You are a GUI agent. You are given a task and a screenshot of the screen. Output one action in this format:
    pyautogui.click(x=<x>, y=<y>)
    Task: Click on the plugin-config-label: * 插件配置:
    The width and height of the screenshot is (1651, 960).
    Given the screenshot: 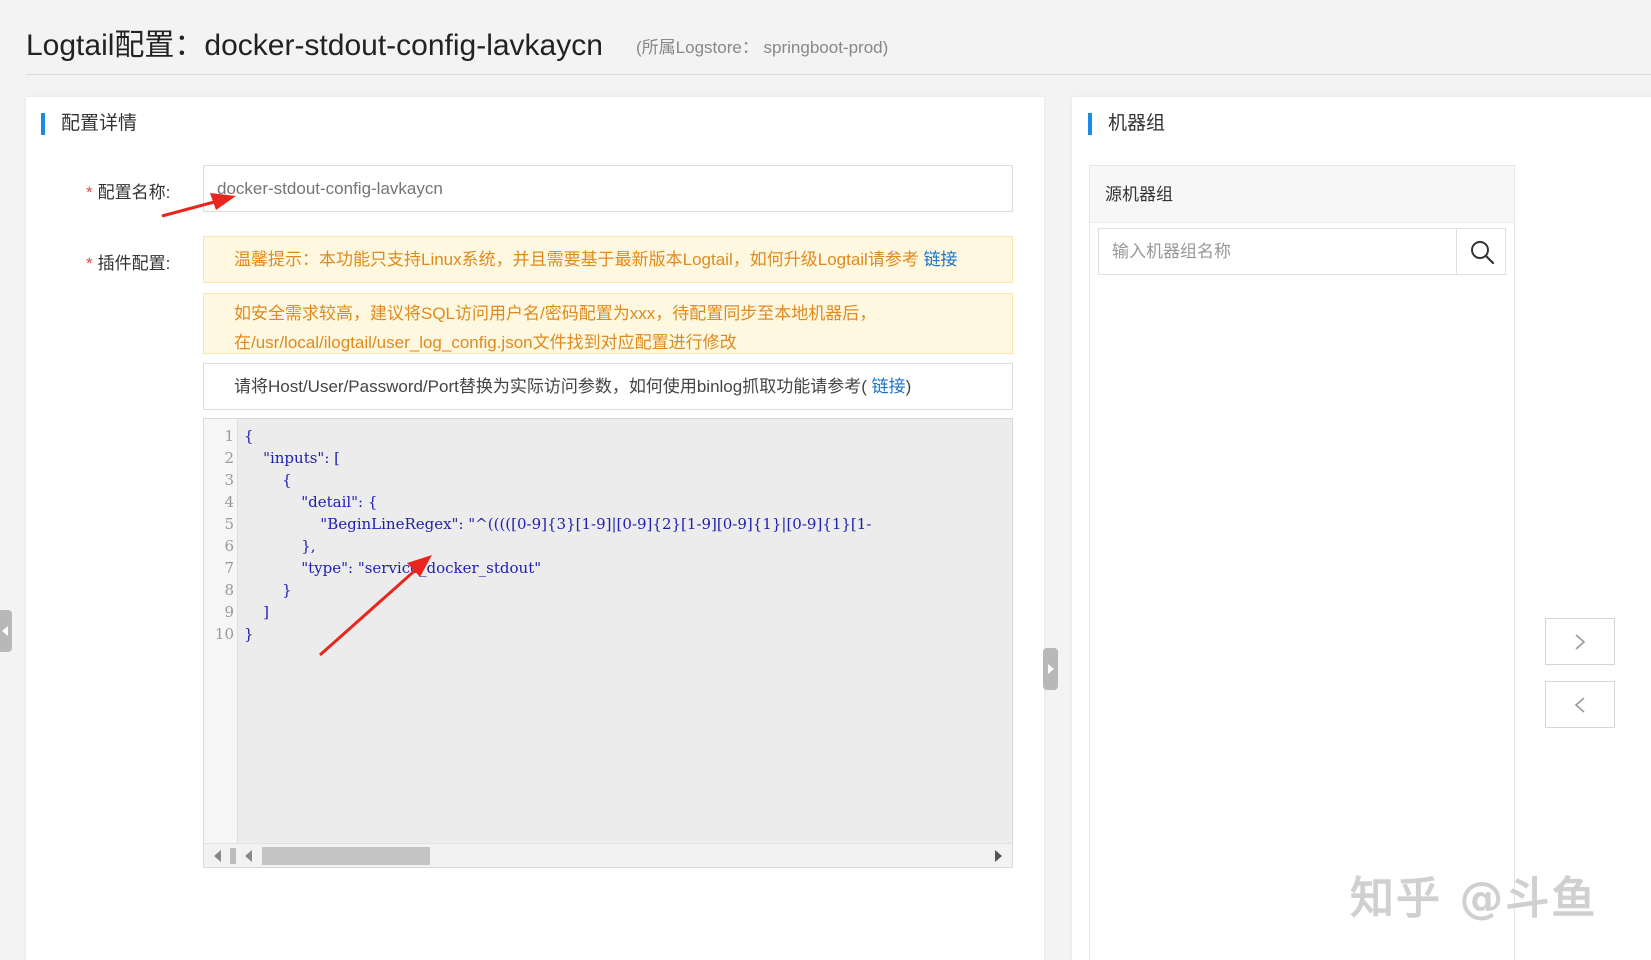 What is the action you would take?
    pyautogui.click(x=128, y=261)
    